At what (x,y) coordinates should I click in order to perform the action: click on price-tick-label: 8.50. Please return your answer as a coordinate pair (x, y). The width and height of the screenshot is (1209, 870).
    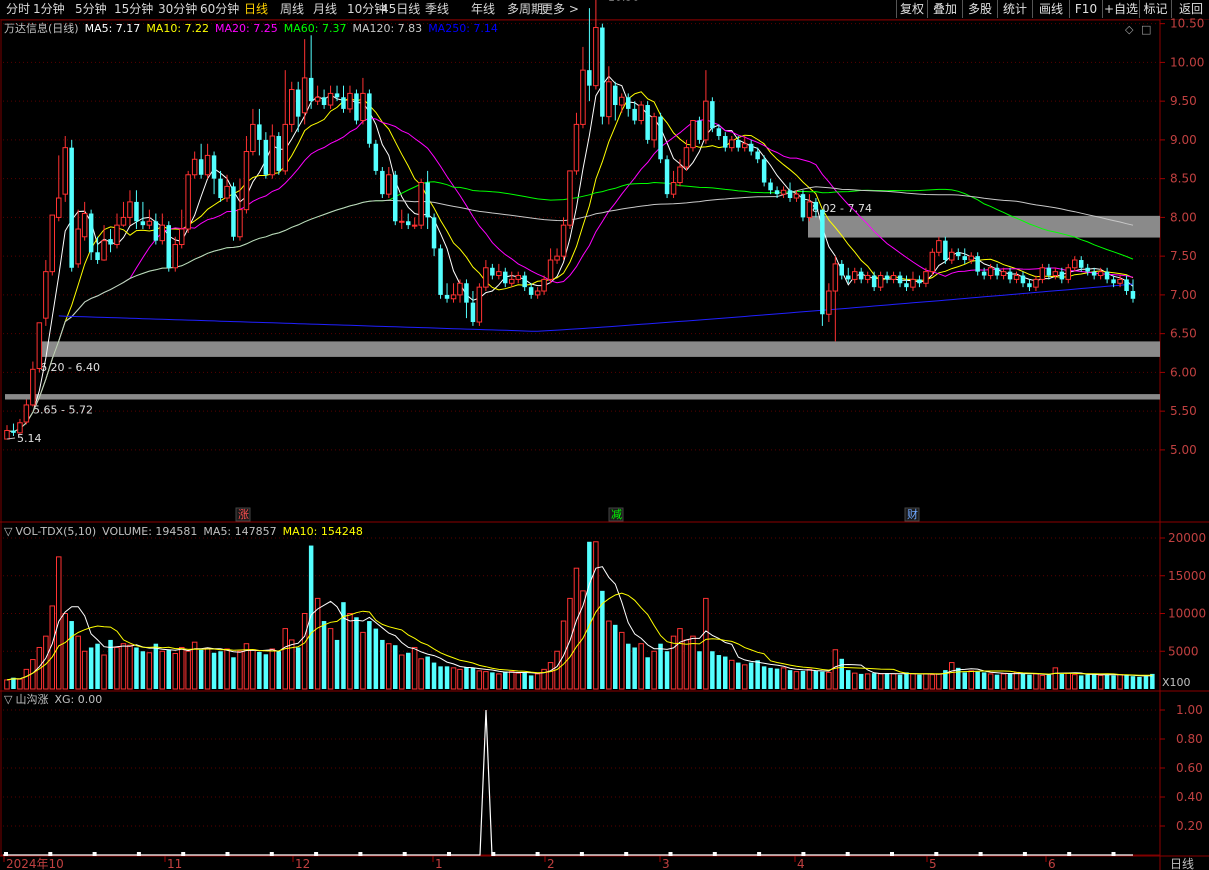
    Looking at the image, I should click on (1183, 179).